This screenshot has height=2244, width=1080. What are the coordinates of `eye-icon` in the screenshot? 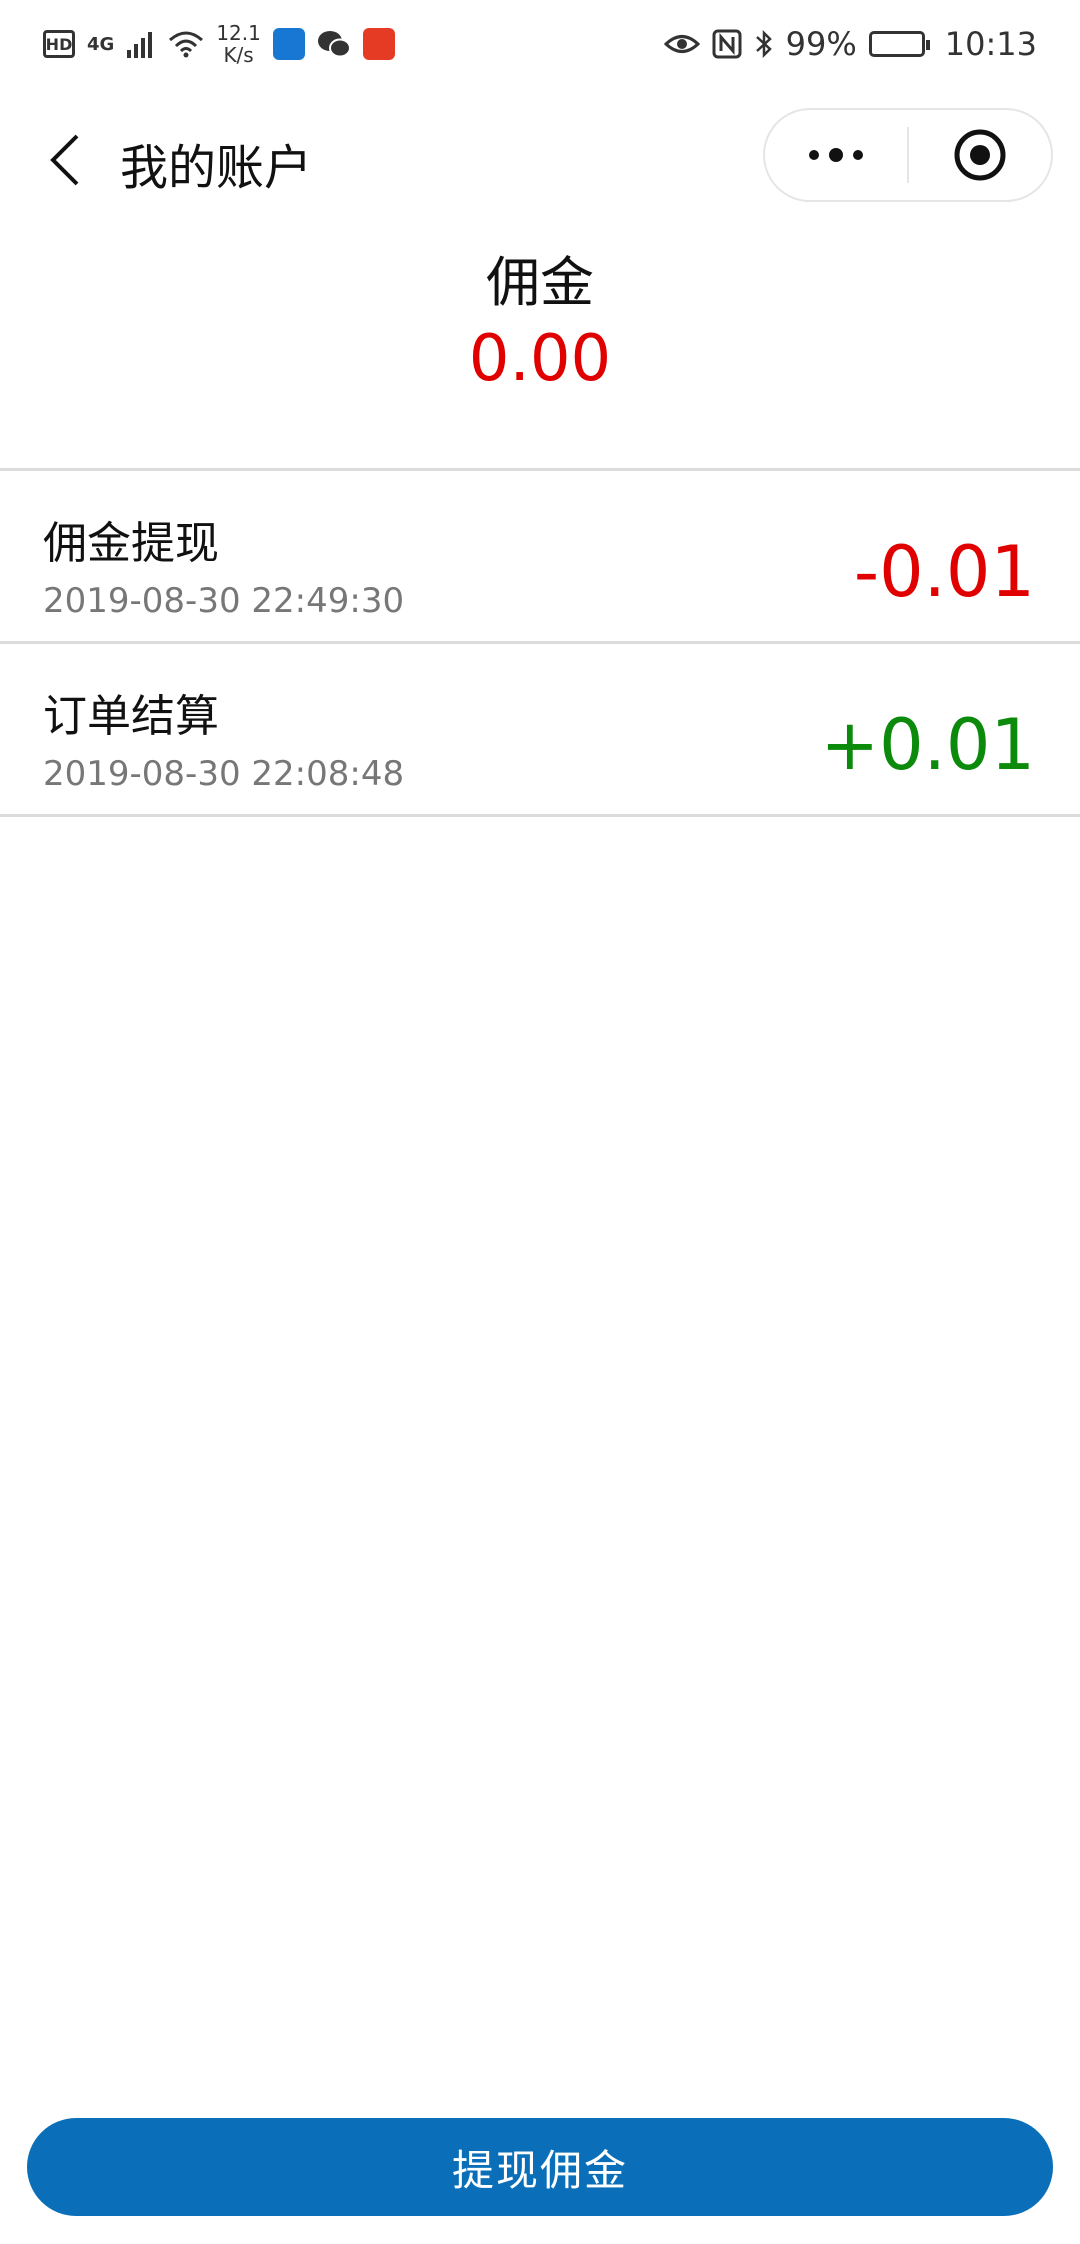 It's located at (681, 44).